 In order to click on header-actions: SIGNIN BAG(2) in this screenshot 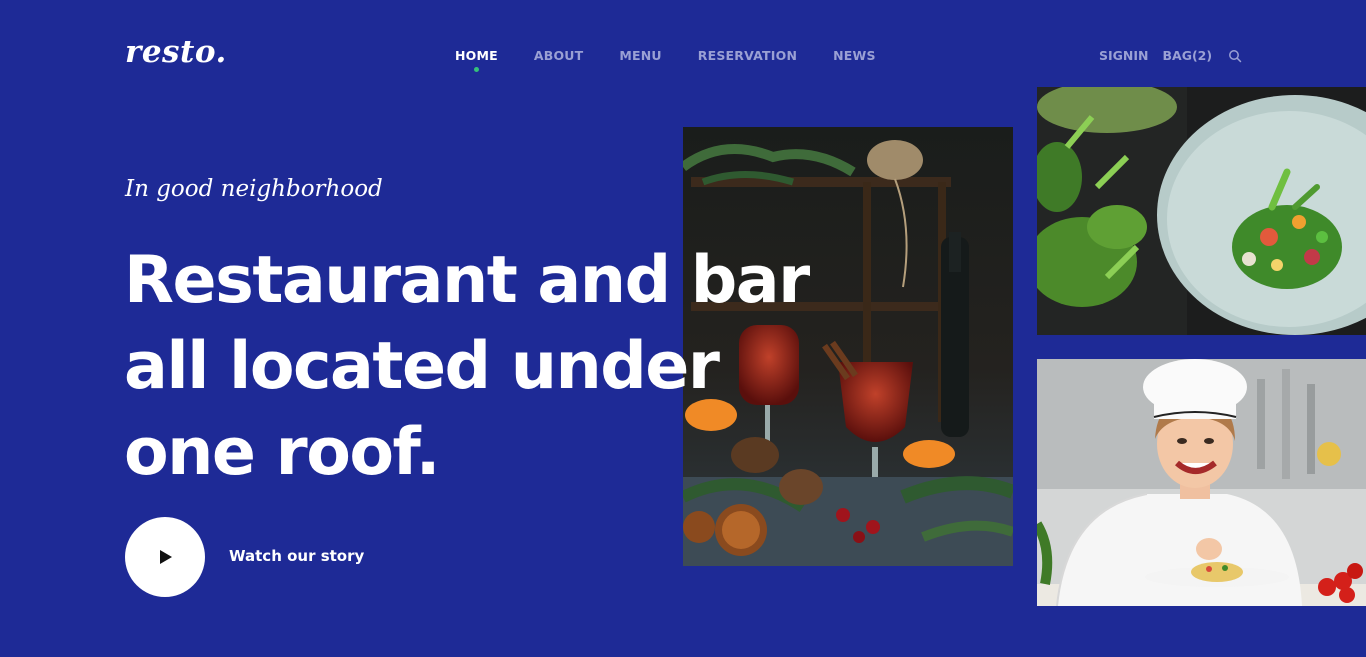, I will do `click(1170, 55)`.